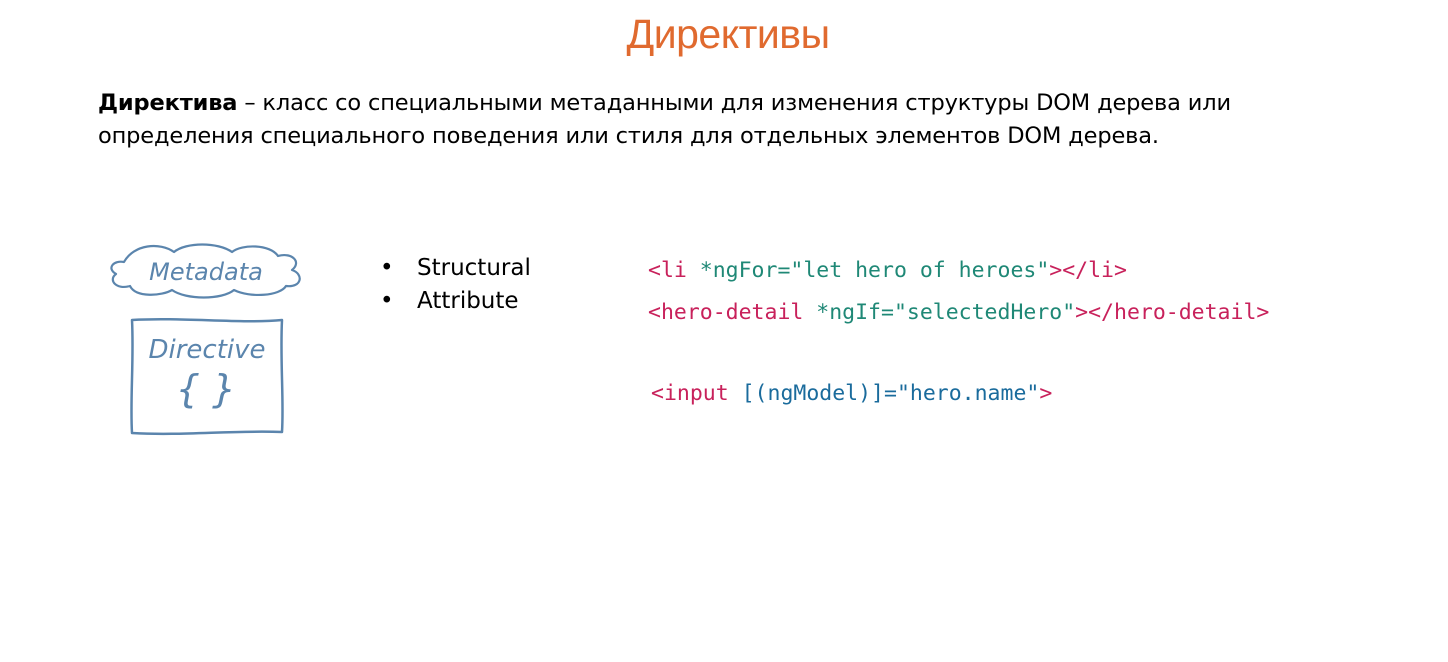 This screenshot has width=1448, height=662. Describe the element at coordinates (455, 301) in the screenshot. I see `list-item: Attribute` at that location.